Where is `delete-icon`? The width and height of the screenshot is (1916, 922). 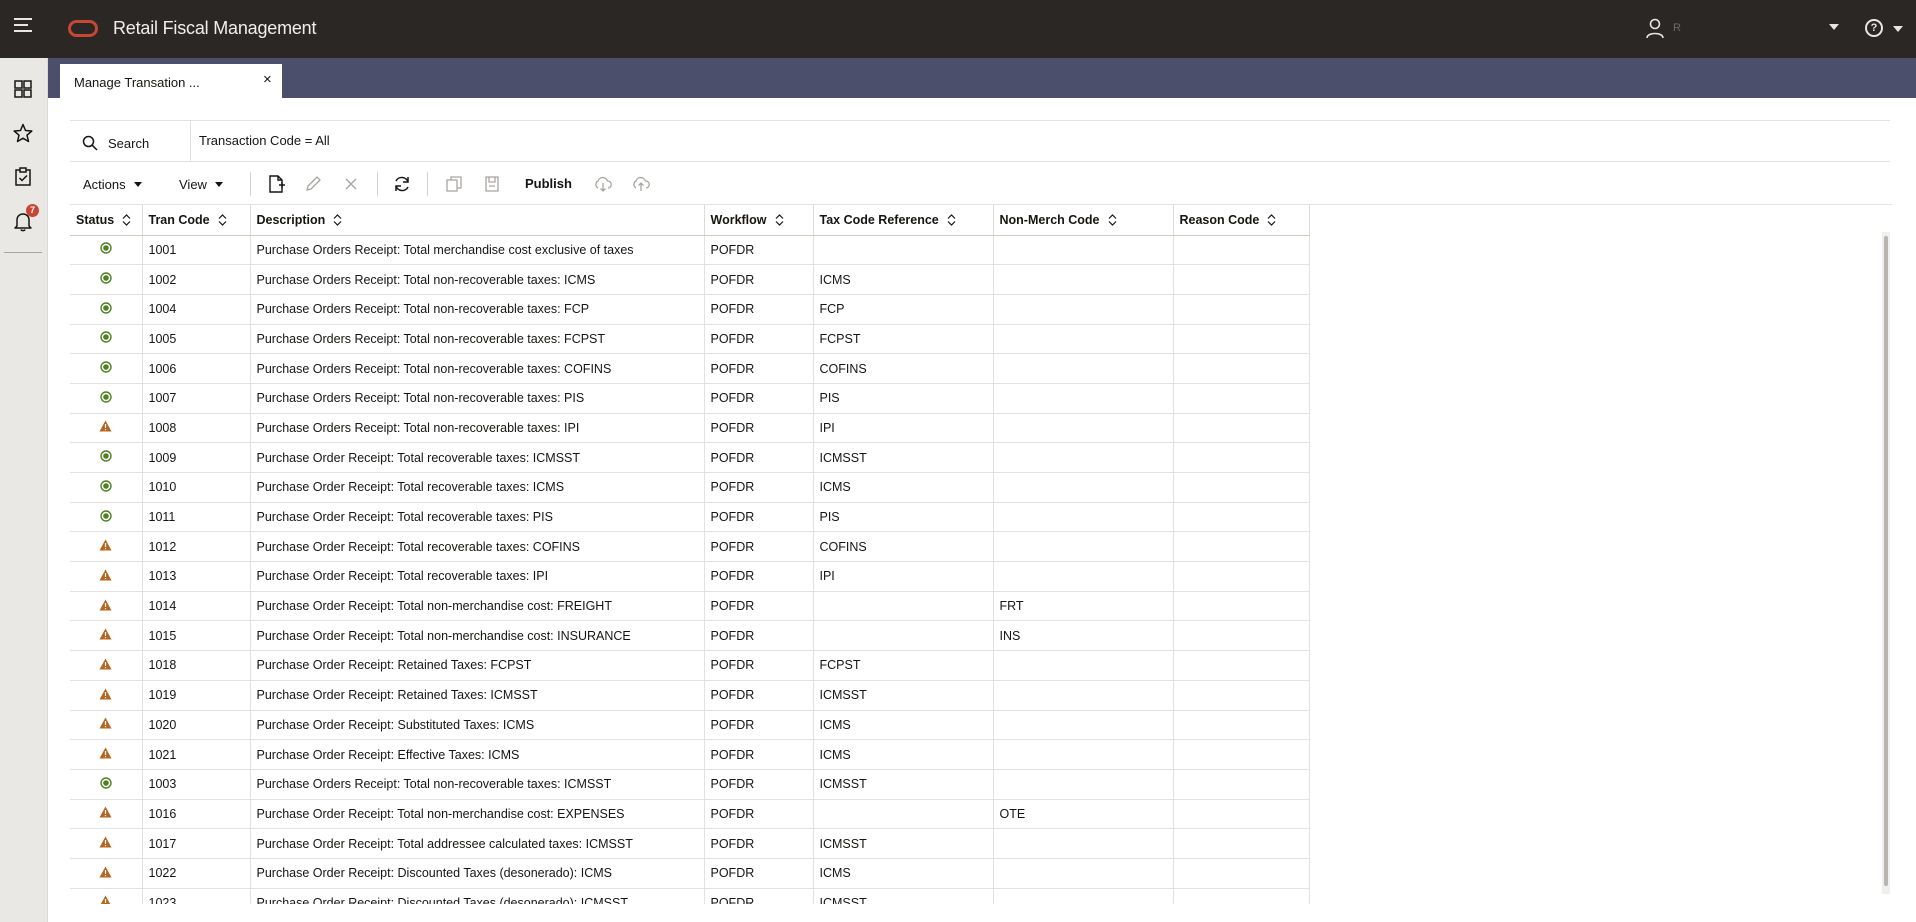
delete-icon is located at coordinates (351, 184).